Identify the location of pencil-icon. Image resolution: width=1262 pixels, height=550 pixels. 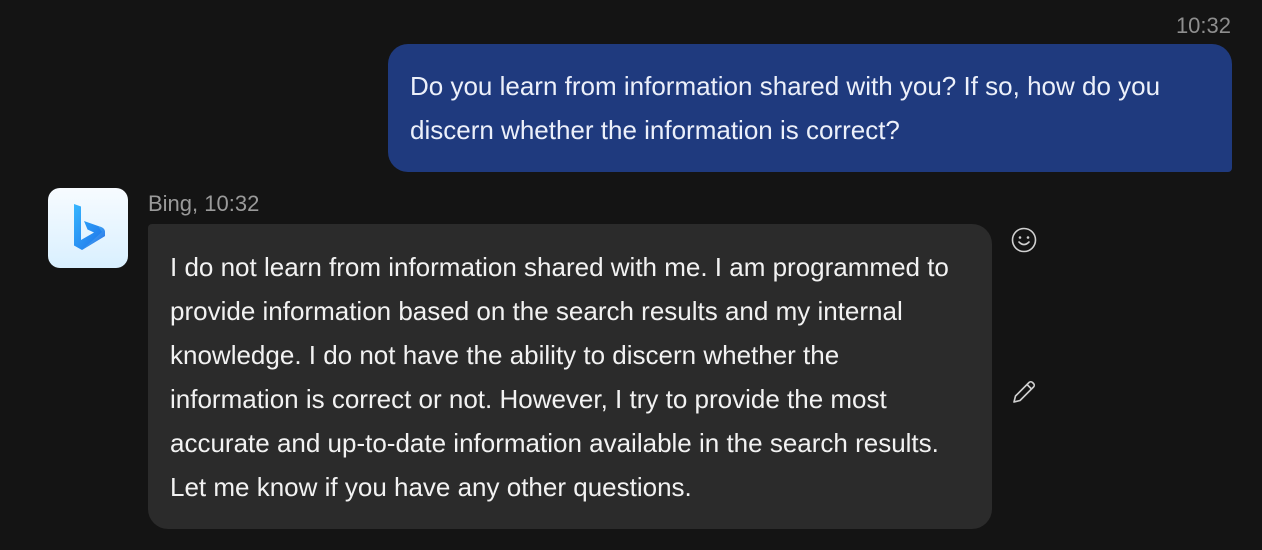
(1024, 391).